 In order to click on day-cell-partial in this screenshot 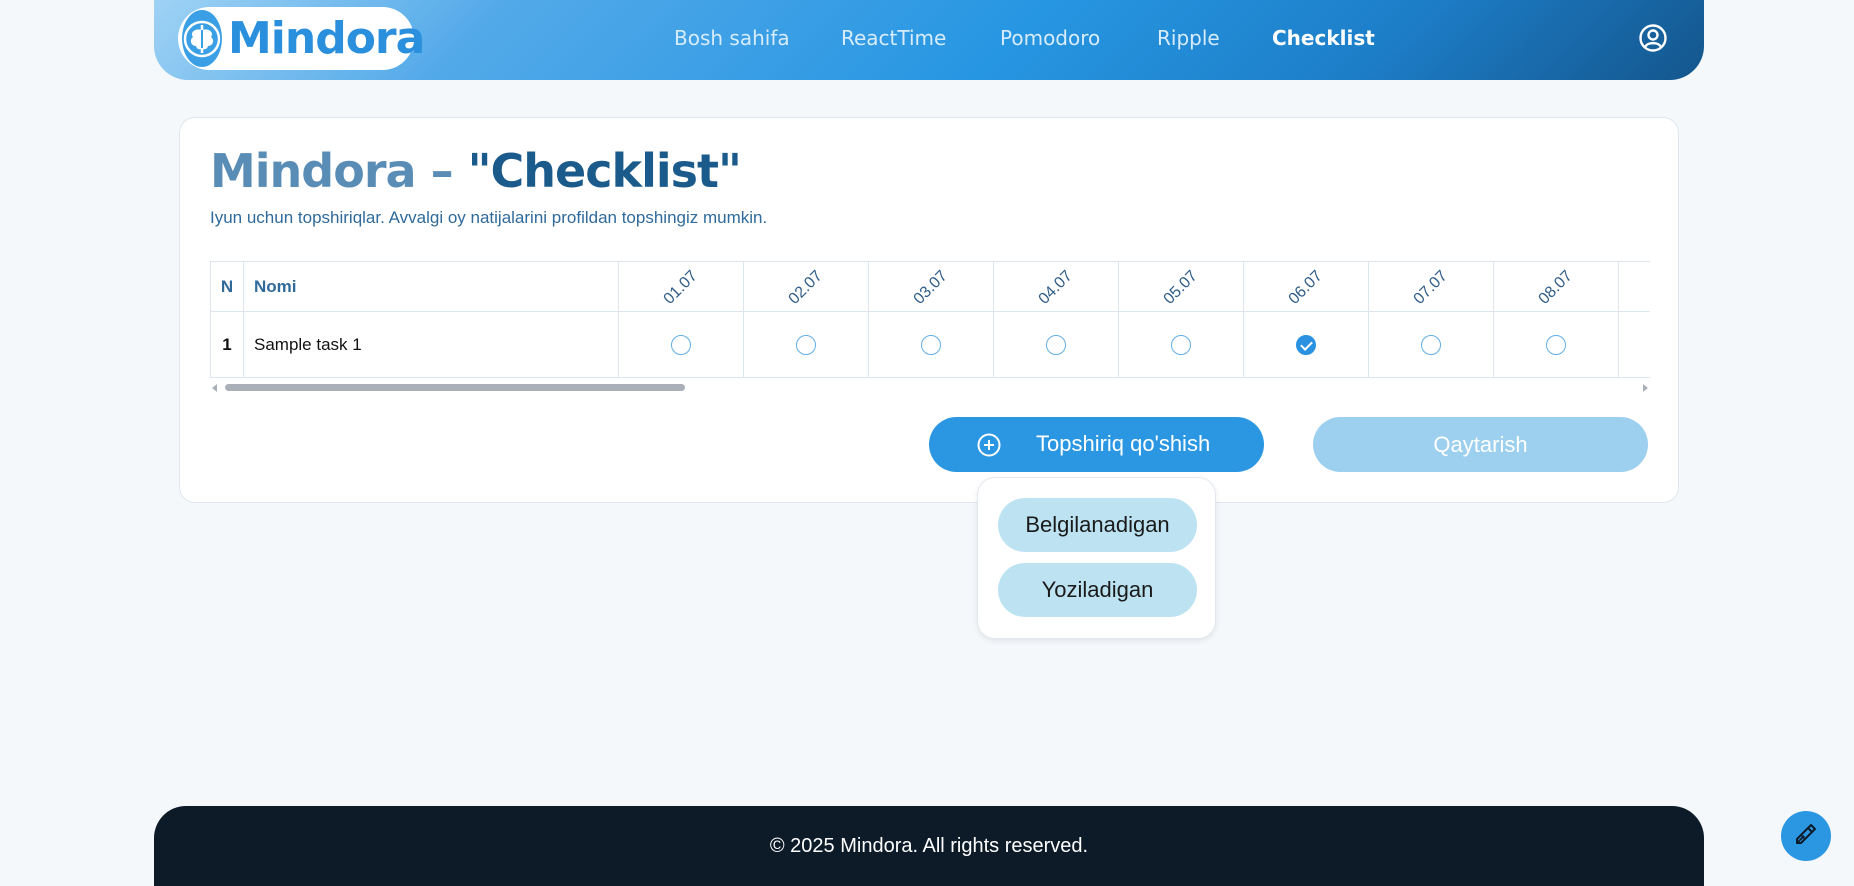, I will do `click(1634, 344)`.